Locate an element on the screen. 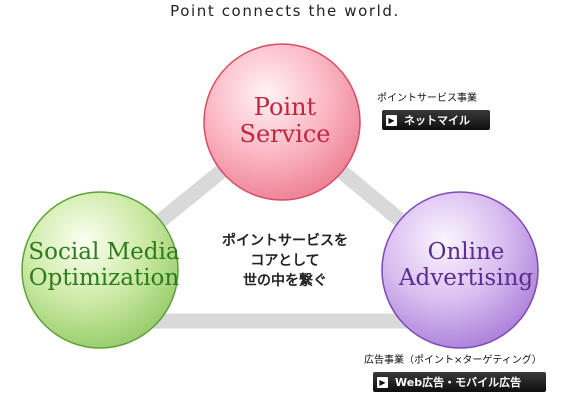 The image size is (570, 400). center-message-line2: コアとして is located at coordinates (285, 261).